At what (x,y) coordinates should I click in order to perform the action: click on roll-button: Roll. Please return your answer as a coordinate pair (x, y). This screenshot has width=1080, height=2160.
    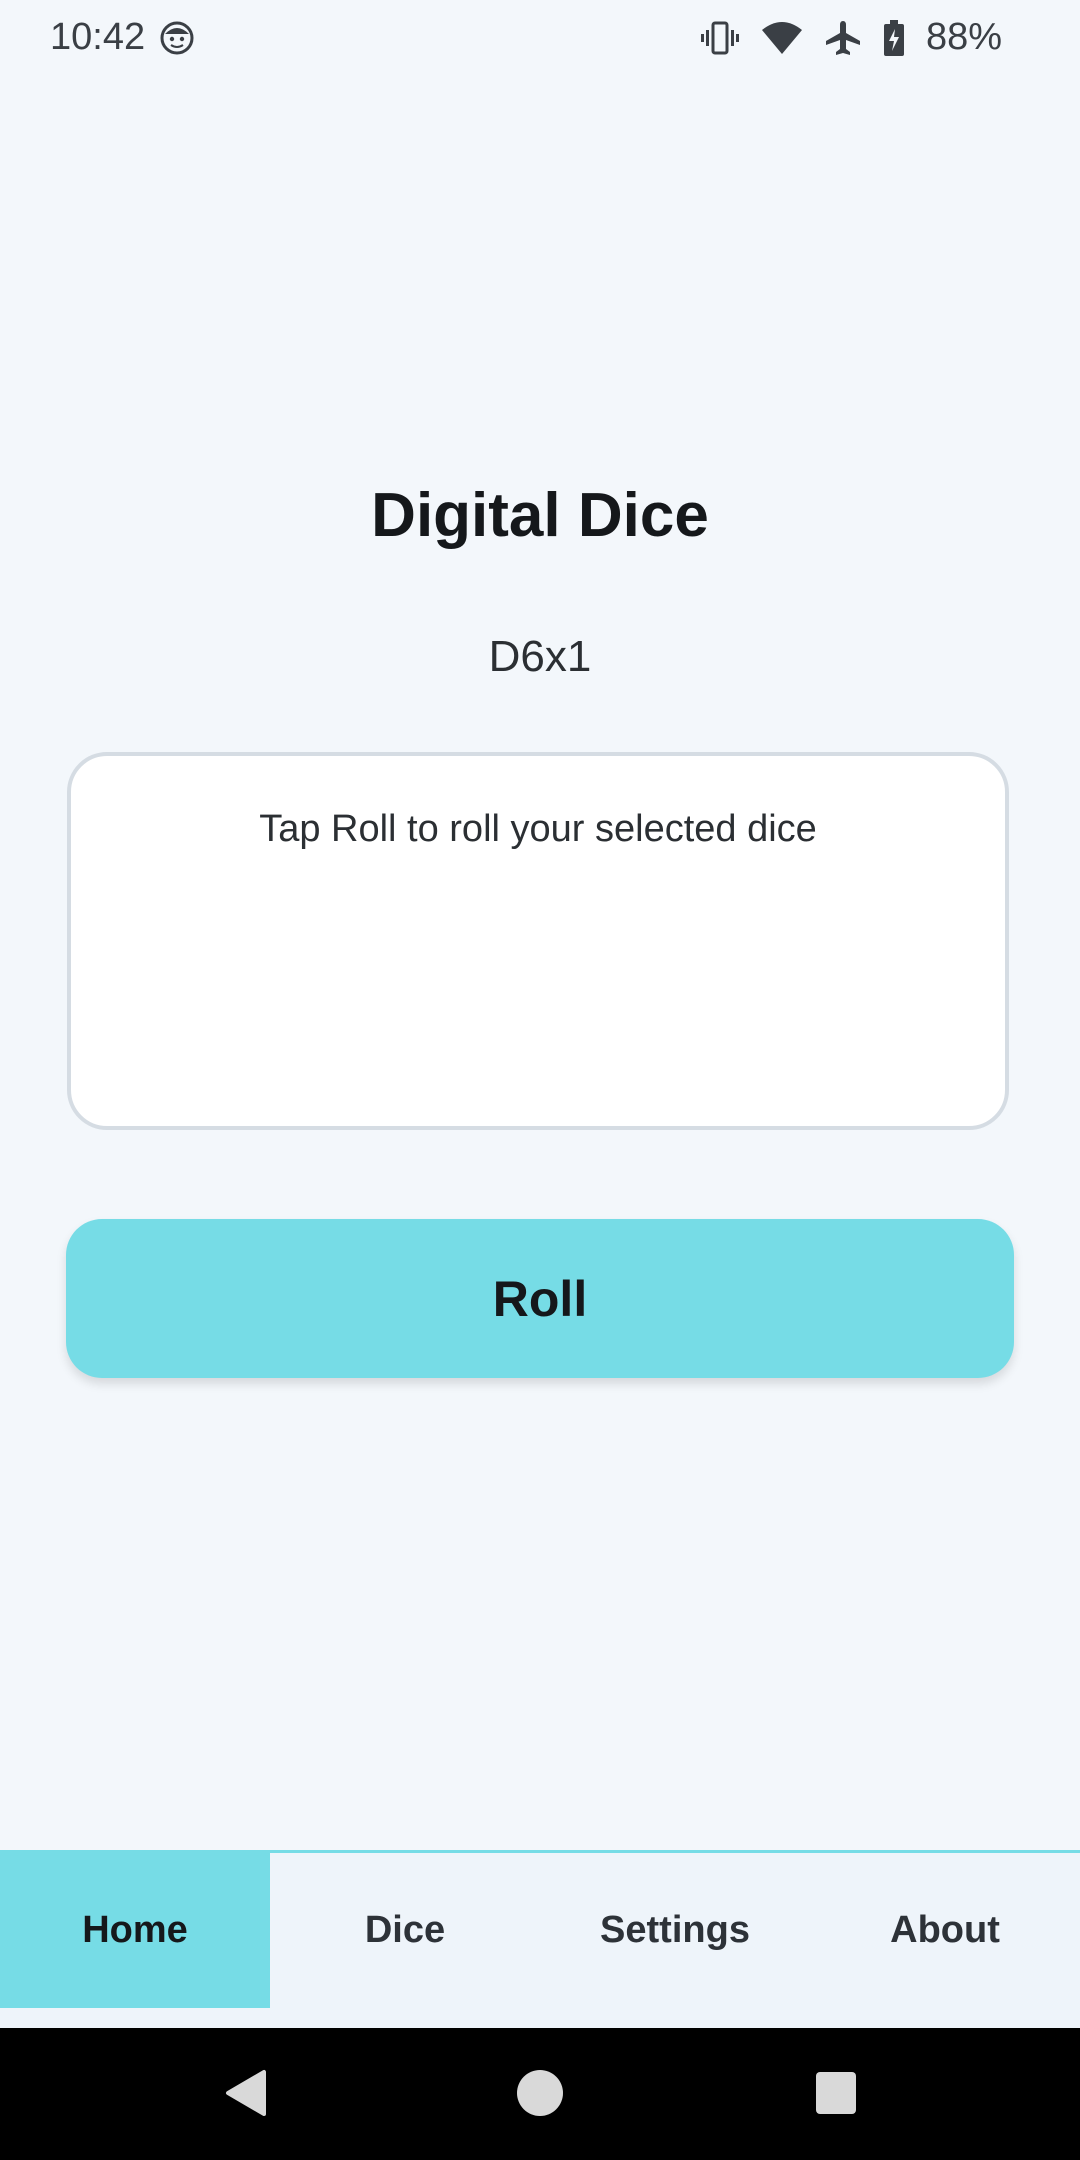
    Looking at the image, I should click on (540, 1298).